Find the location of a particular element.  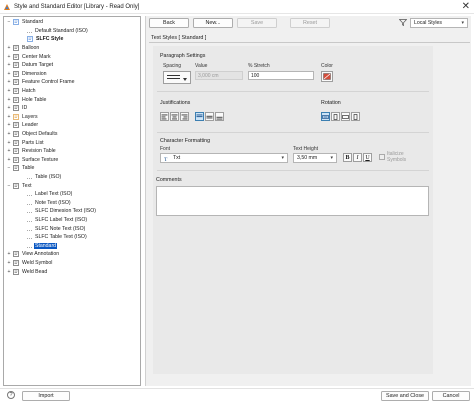

rotation-270-icon is located at coordinates (355, 116).